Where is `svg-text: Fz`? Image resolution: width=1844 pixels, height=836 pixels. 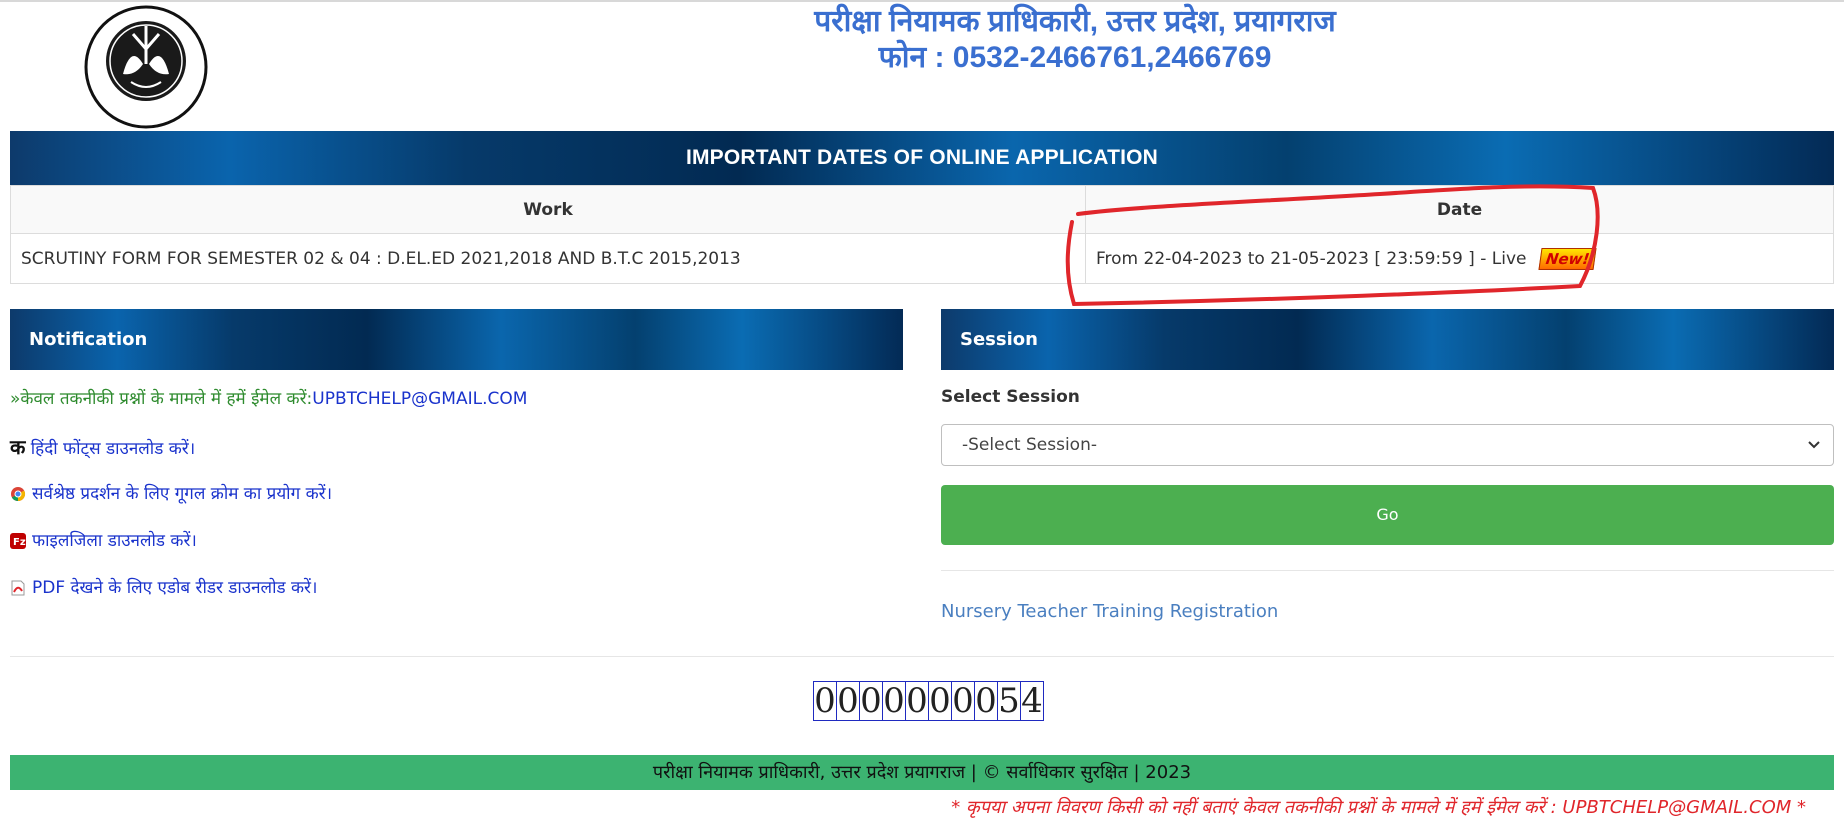
svg-text: Fz is located at coordinates (19, 542).